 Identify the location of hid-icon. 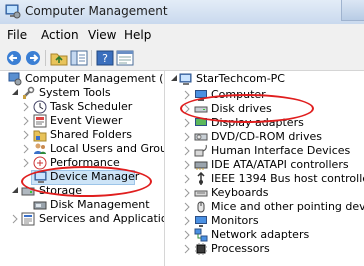
(200, 150).